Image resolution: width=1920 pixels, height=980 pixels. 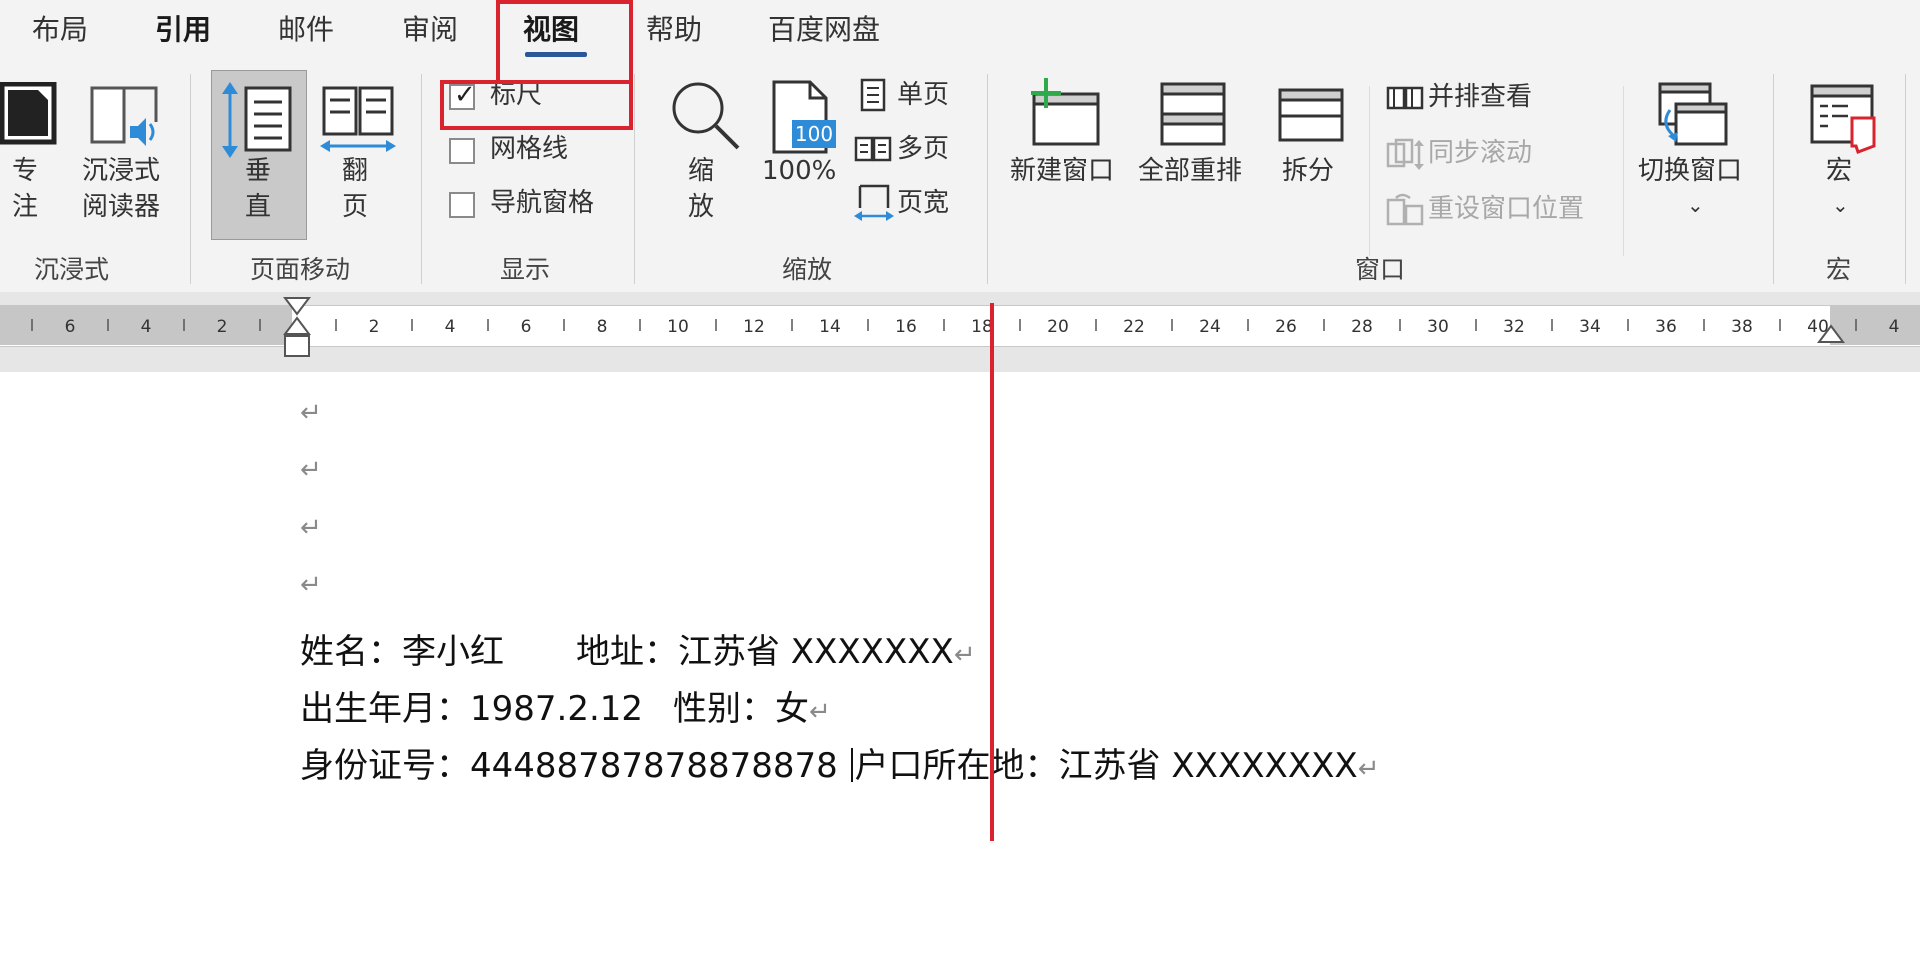 I want to click on tab-references: 引用, so click(x=183, y=30).